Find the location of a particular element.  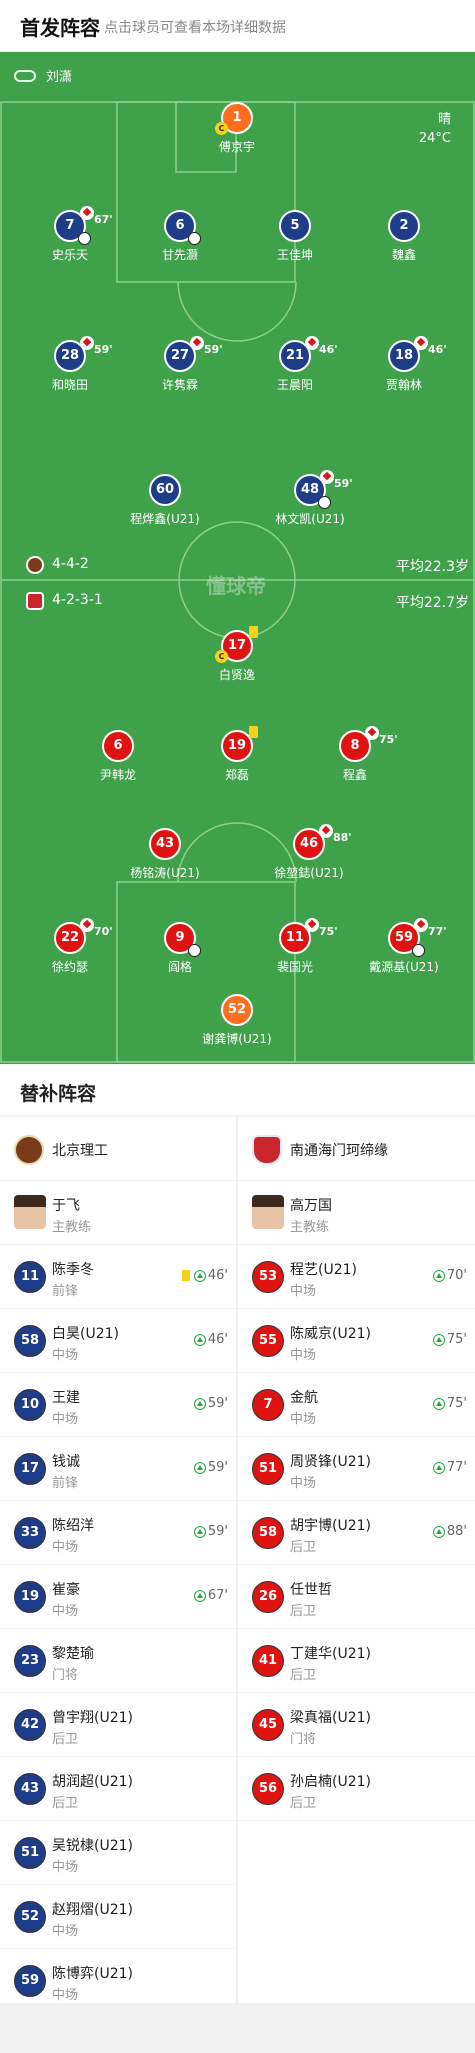

home-team-emblem-icon is located at coordinates (35, 565).